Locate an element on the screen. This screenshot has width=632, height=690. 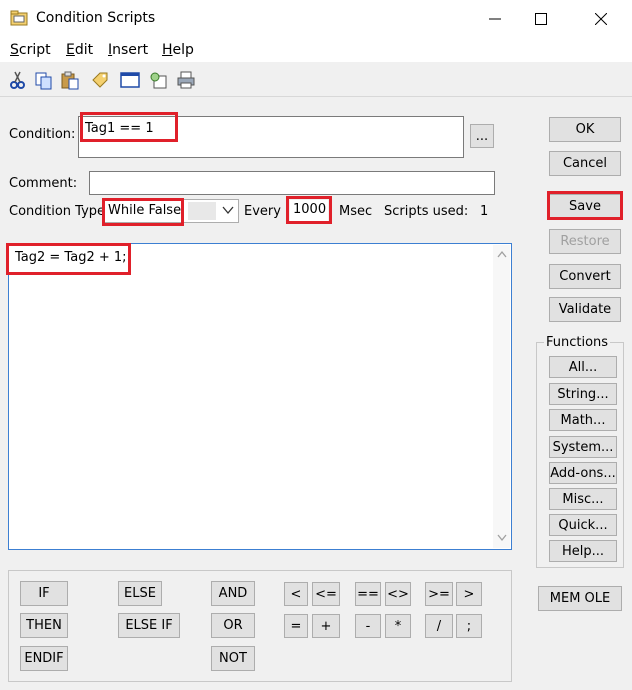
validate-button: Validate is located at coordinates (585, 309).